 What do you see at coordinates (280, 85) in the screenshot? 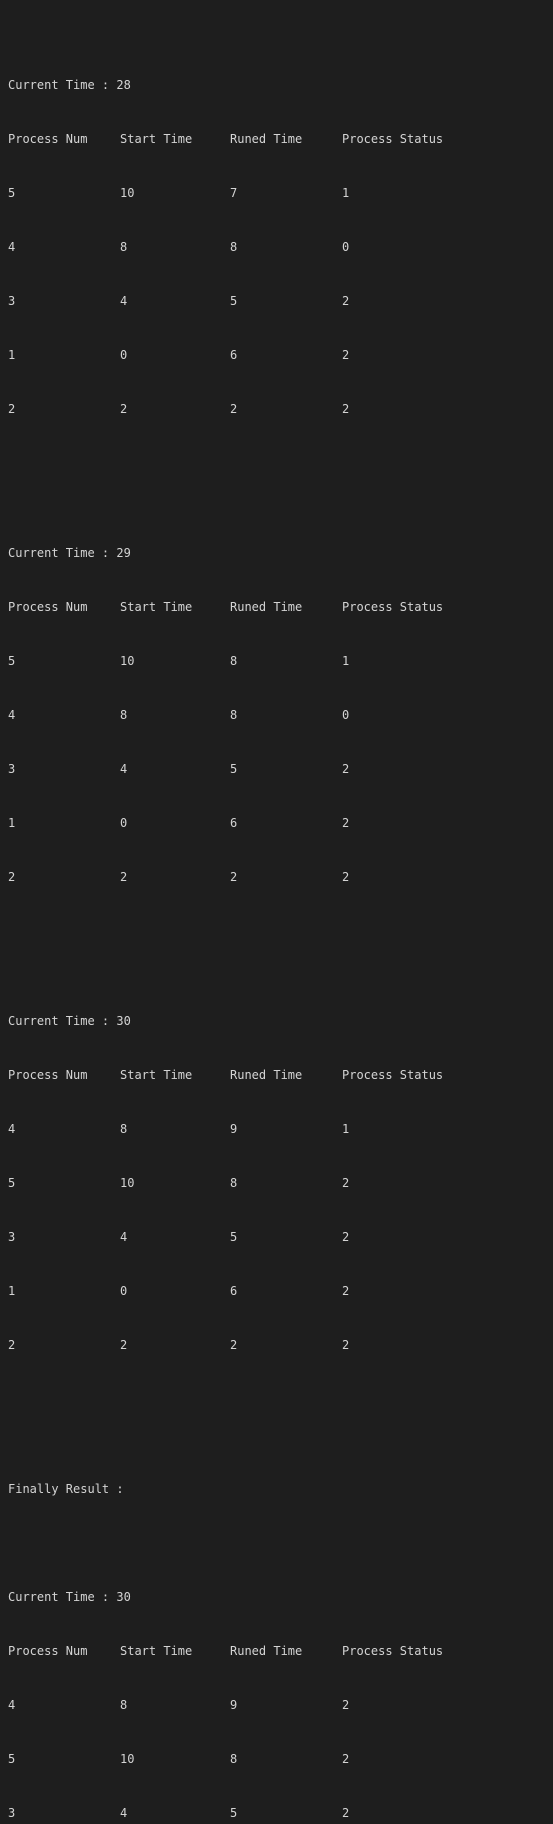
I see `current-time-line: Current Time : 28` at bounding box center [280, 85].